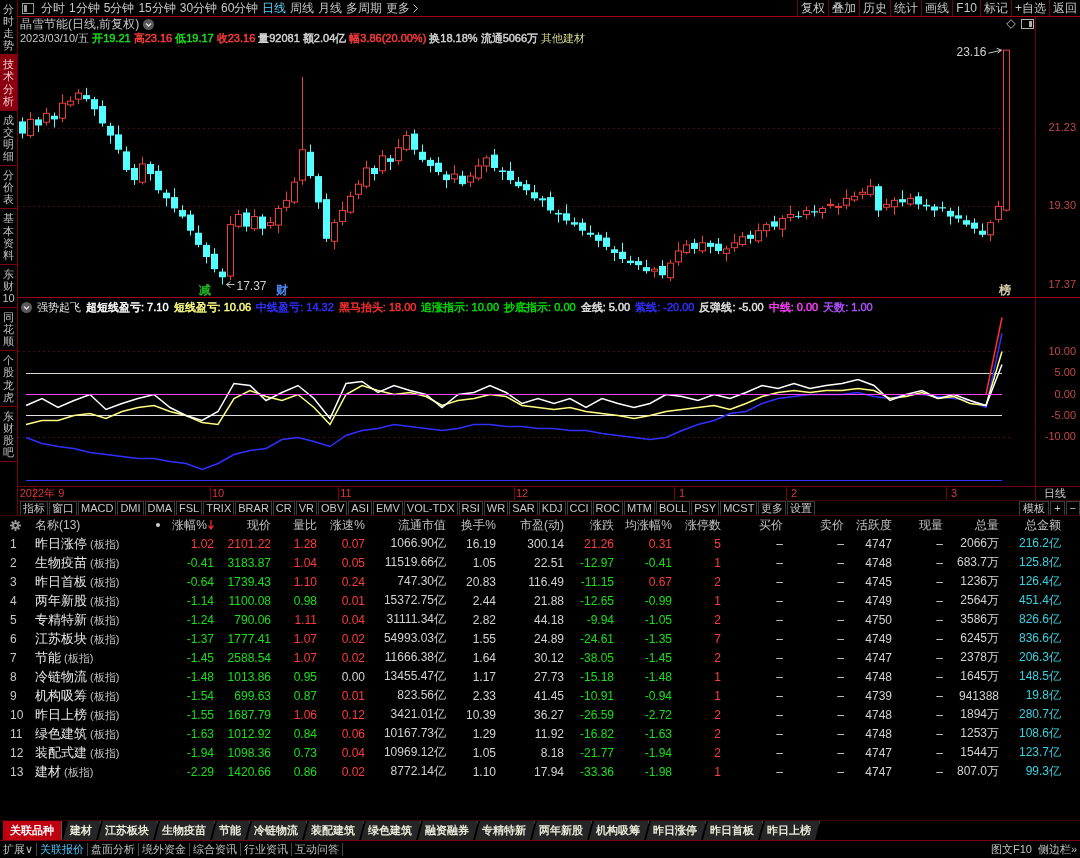  I want to click on period-tab: 60分钟, so click(240, 8).